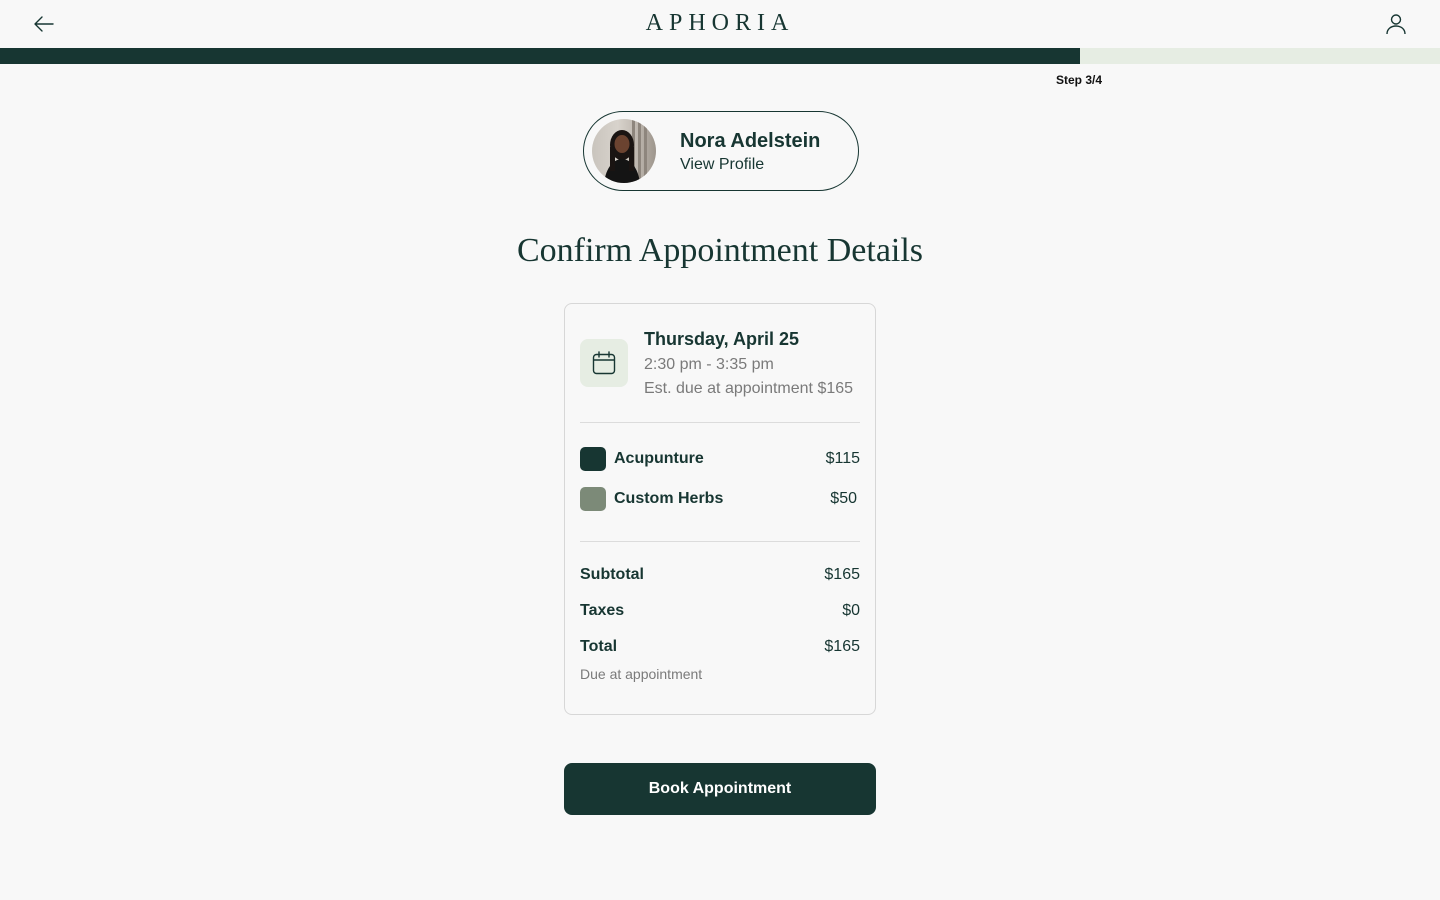  I want to click on appointment-date: Thursday, April 25, so click(722, 339).